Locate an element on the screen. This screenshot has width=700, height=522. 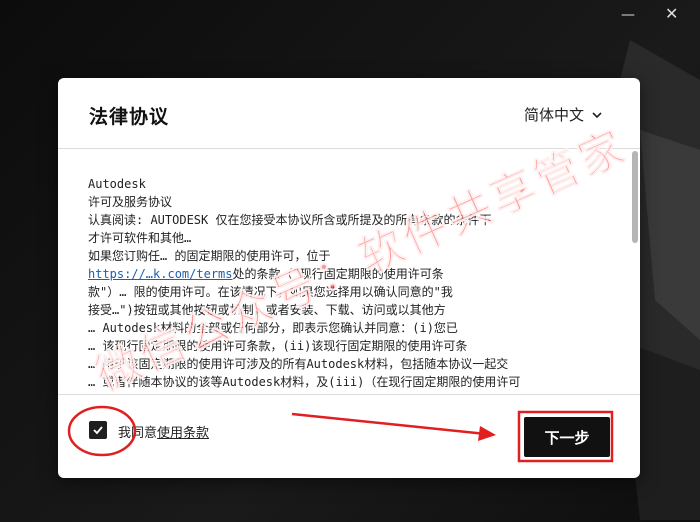
agree-label: 我同意使用条款 is located at coordinates (163, 431).